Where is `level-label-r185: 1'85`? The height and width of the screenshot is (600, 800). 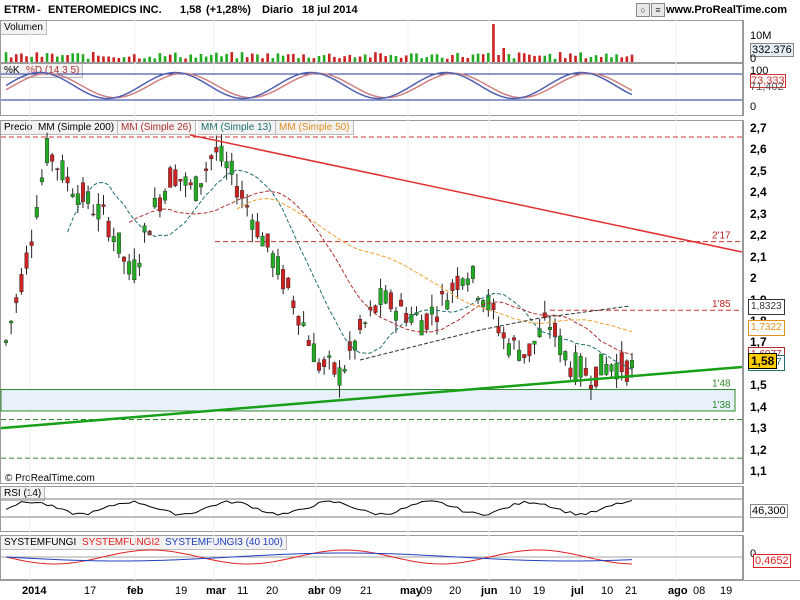
level-label-r185: 1'85 is located at coordinates (721, 304).